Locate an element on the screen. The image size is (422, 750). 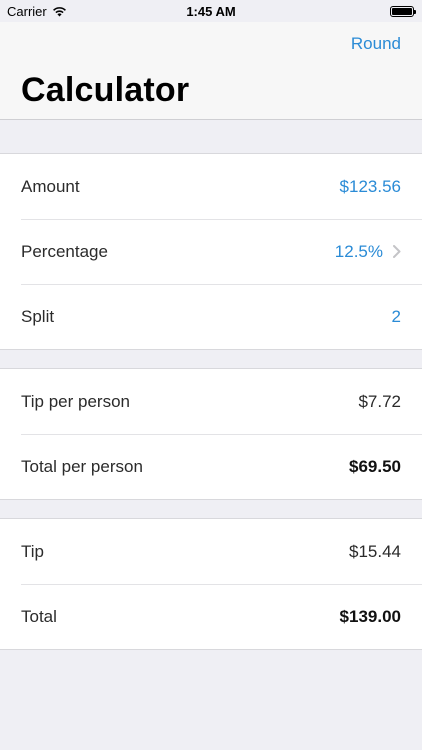
chevron-right-icon is located at coordinates (397, 251).